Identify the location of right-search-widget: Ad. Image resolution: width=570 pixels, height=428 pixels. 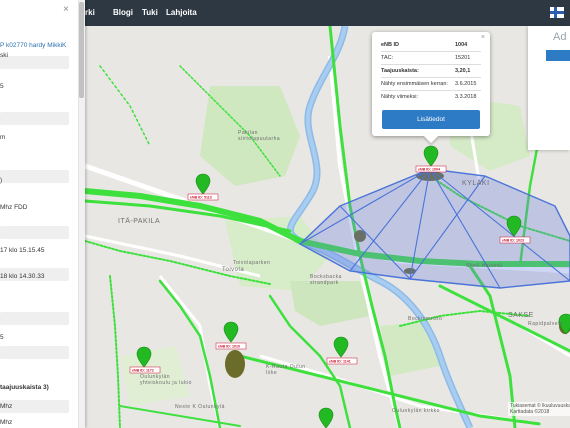
(549, 88).